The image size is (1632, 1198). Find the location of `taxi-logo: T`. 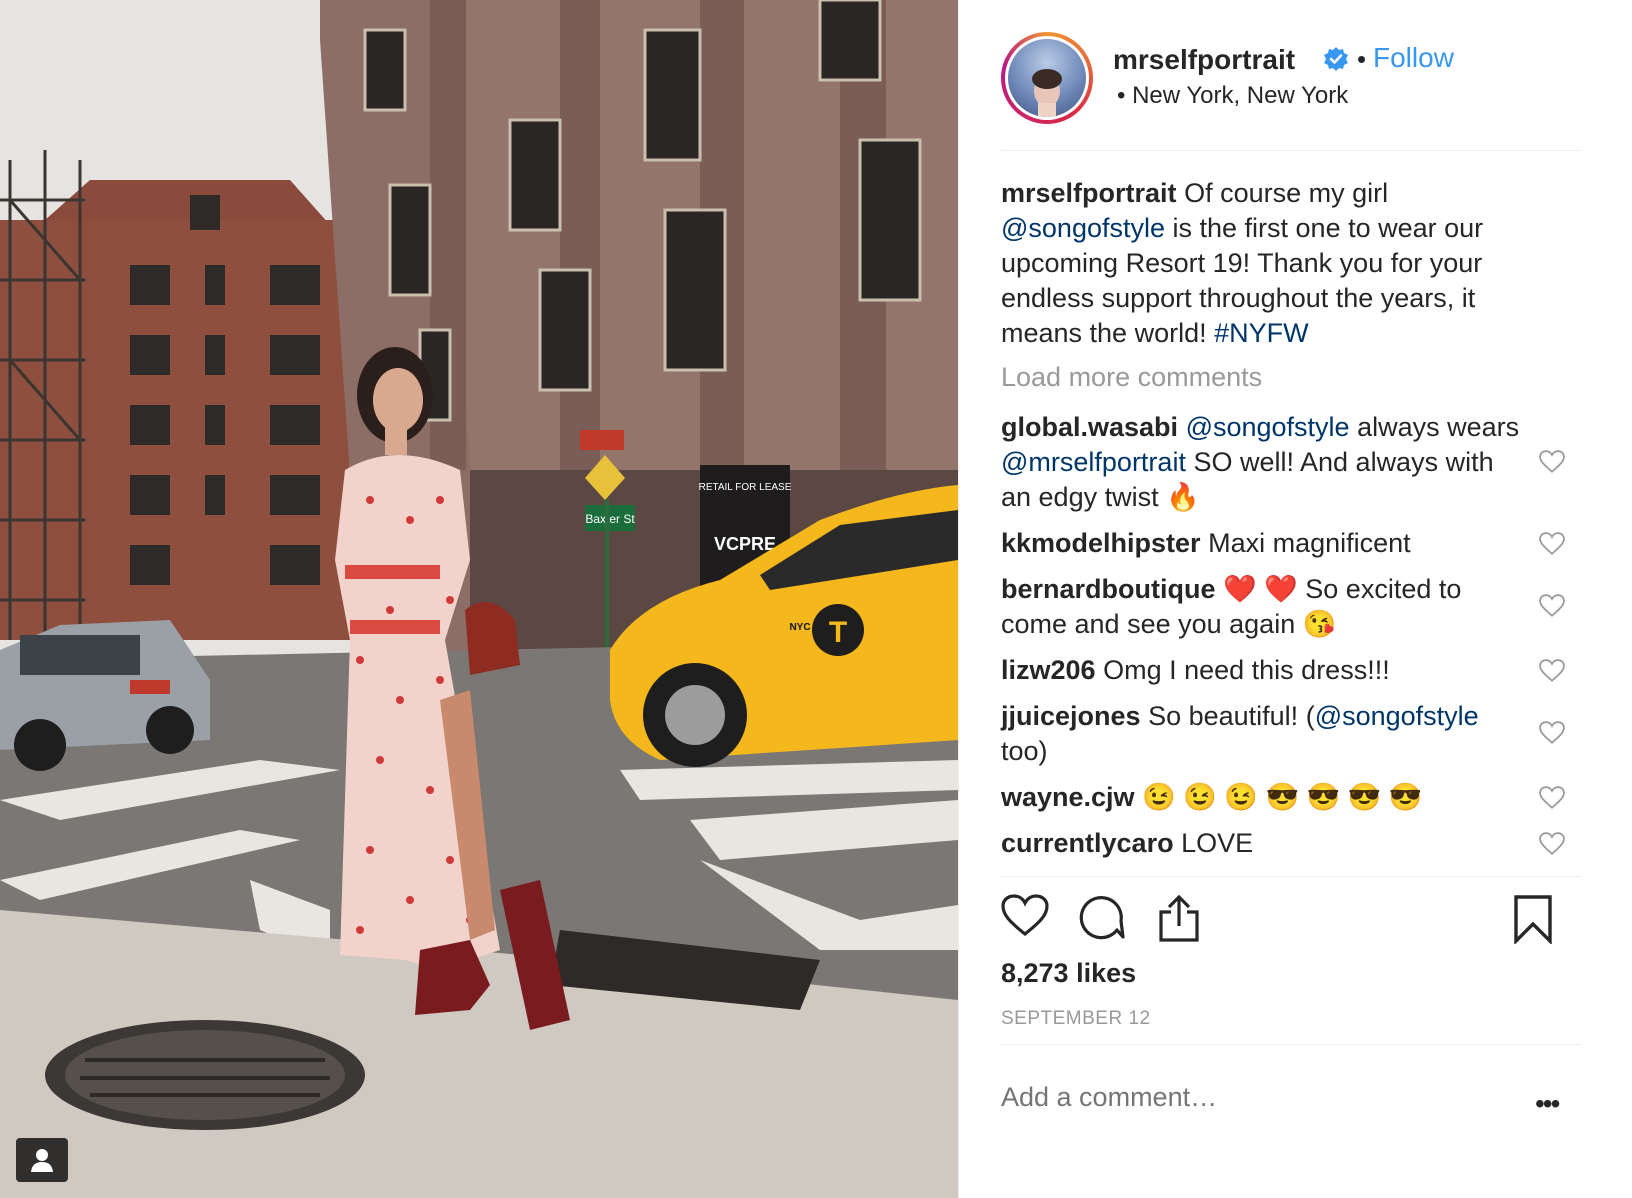

taxi-logo: T is located at coordinates (838, 632).